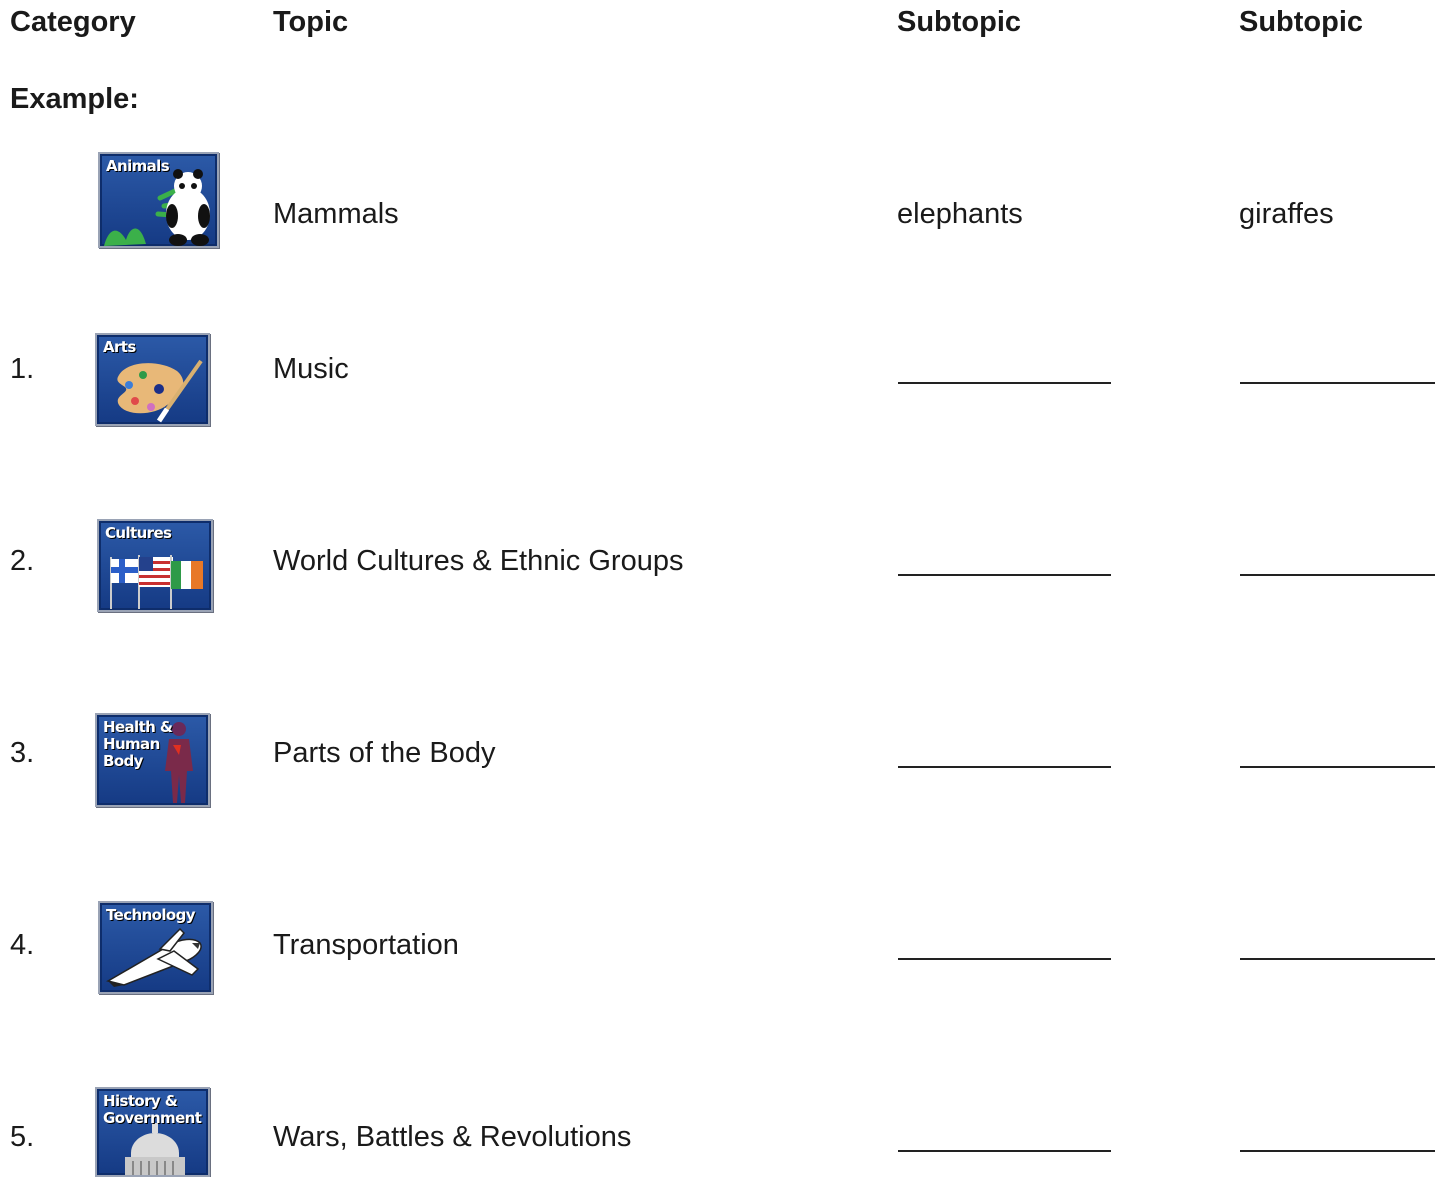  What do you see at coordinates (119, 347) in the screenshot?
I see `icon-label: Arts` at bounding box center [119, 347].